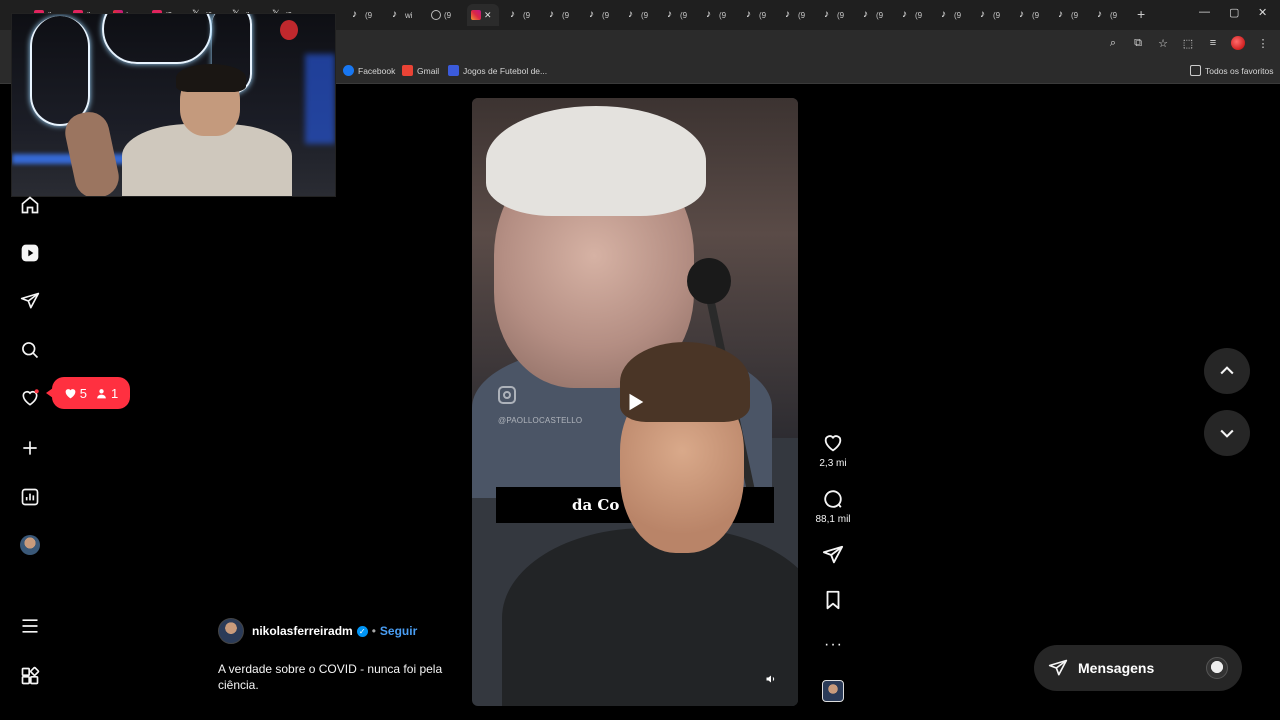  Describe the element at coordinates (540, 420) in the screenshot. I see `video-watermark: @PAOLLOCASTELLO` at that location.